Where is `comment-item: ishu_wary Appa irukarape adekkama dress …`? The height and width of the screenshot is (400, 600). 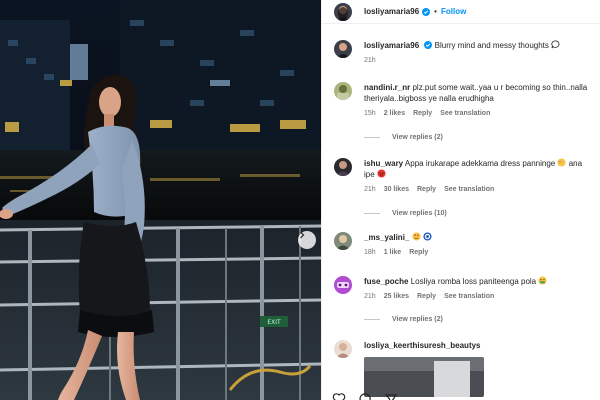
comment-item: ishu_wary Appa irukarape adekkama dress … is located at coordinates (463, 175).